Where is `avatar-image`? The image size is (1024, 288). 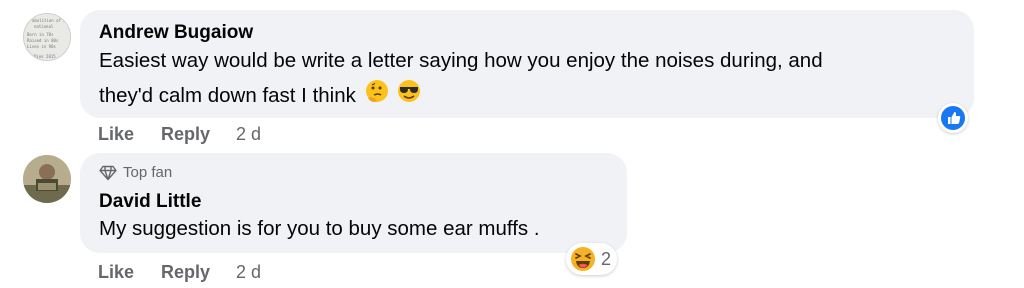
avatar-image is located at coordinates (47, 179).